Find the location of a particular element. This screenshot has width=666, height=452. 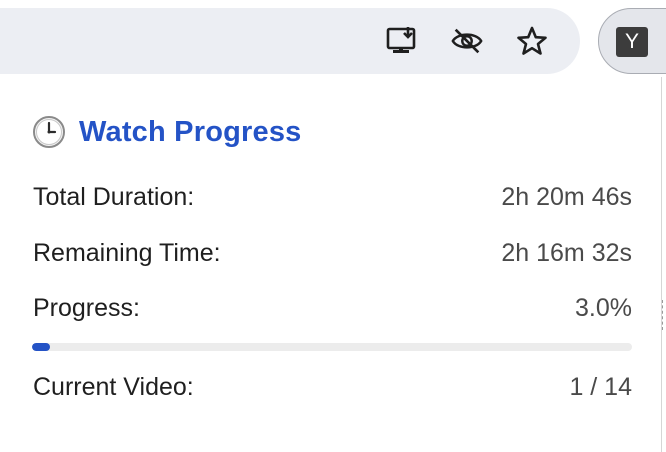

progress-value: 3.0% is located at coordinates (603, 307).